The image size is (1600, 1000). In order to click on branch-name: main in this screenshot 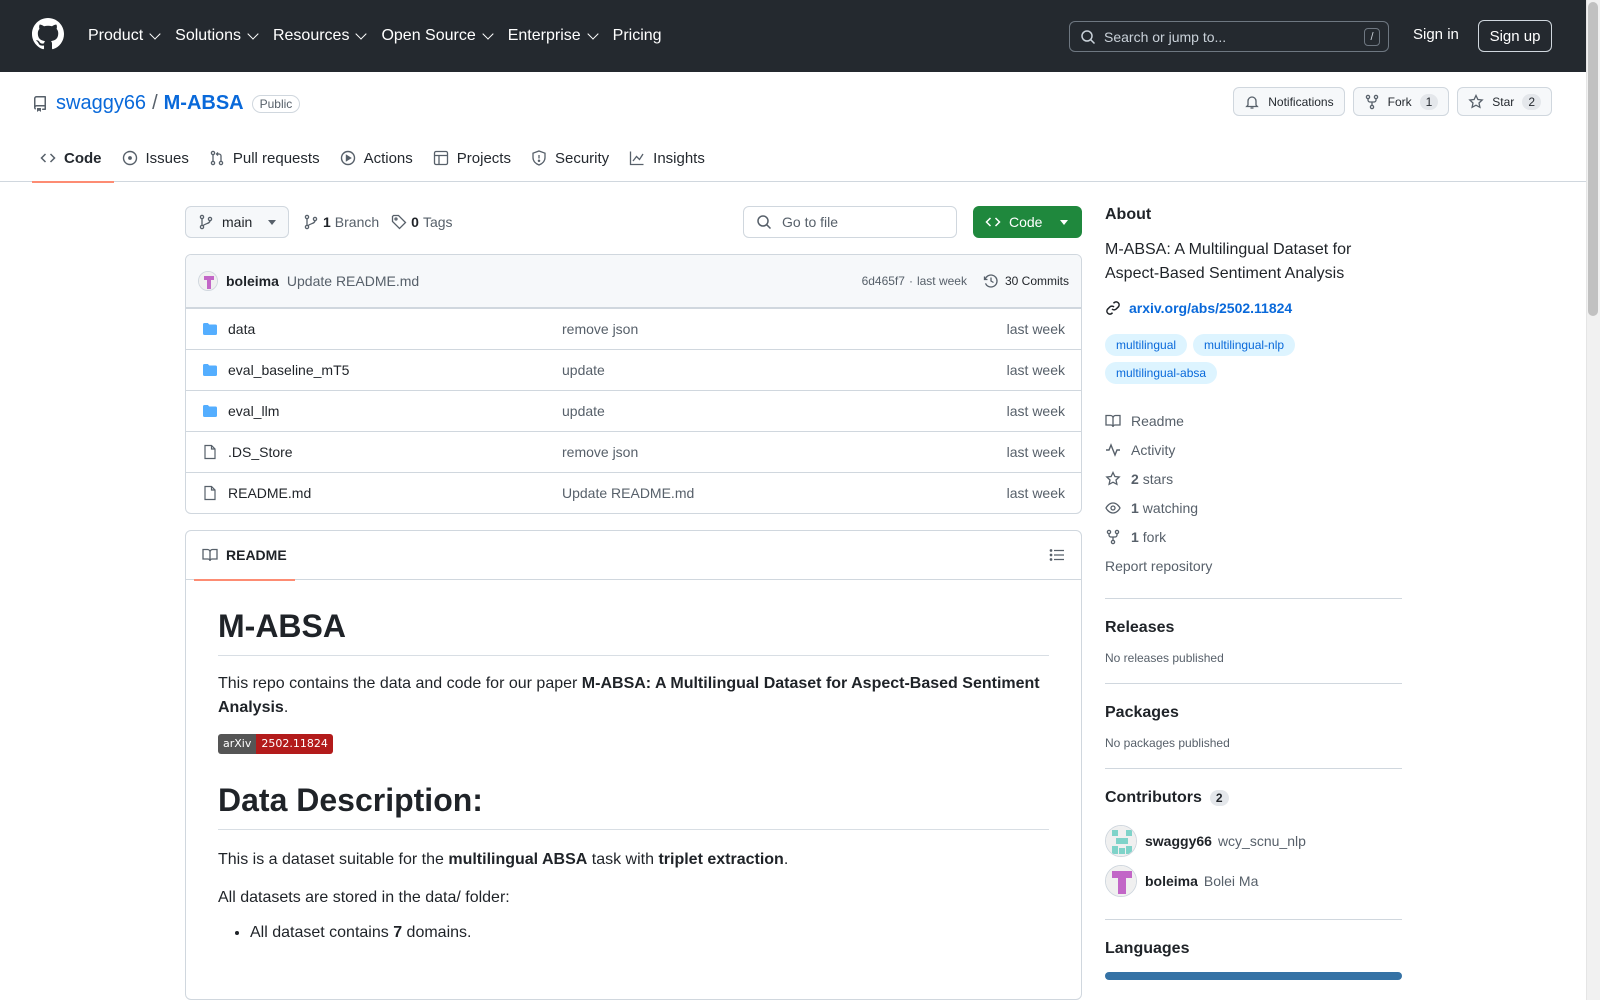, I will do `click(237, 222)`.